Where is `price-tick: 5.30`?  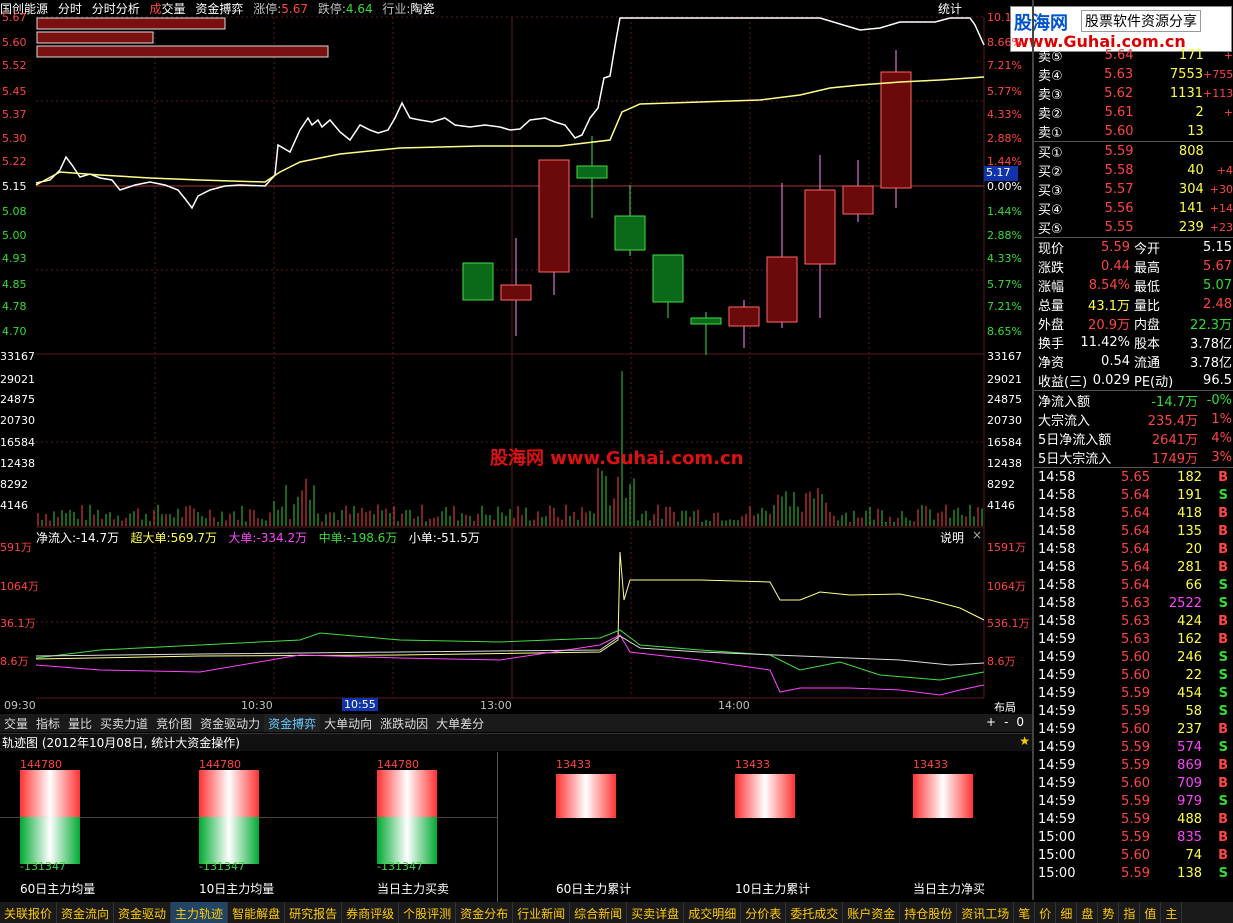 price-tick: 5.30 is located at coordinates (14, 138).